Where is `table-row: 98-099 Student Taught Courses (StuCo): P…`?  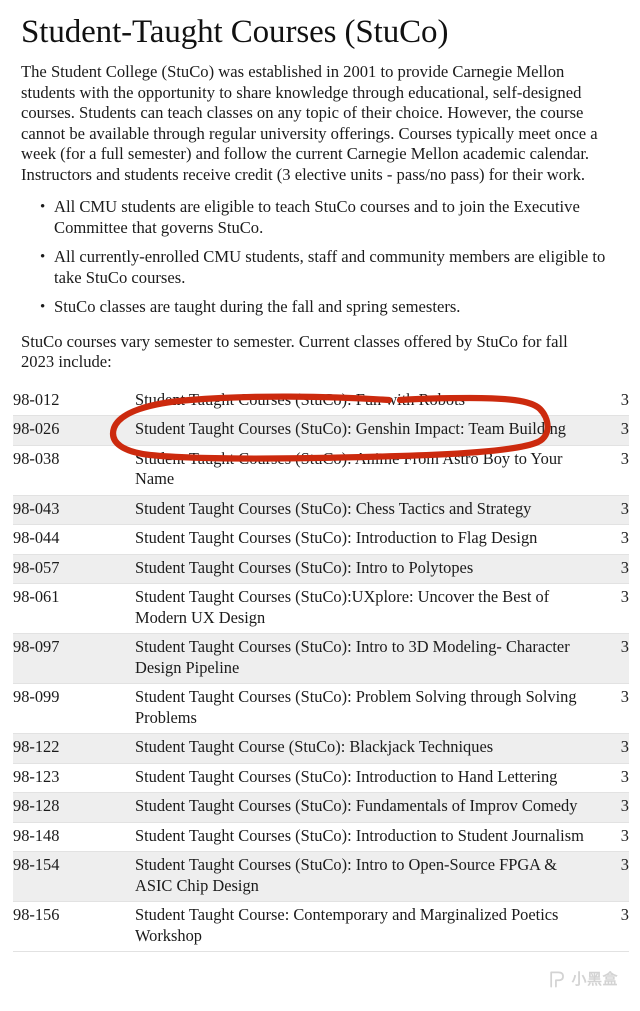
table-row: 98-099 Student Taught Courses (StuCo): P… is located at coordinates (321, 708).